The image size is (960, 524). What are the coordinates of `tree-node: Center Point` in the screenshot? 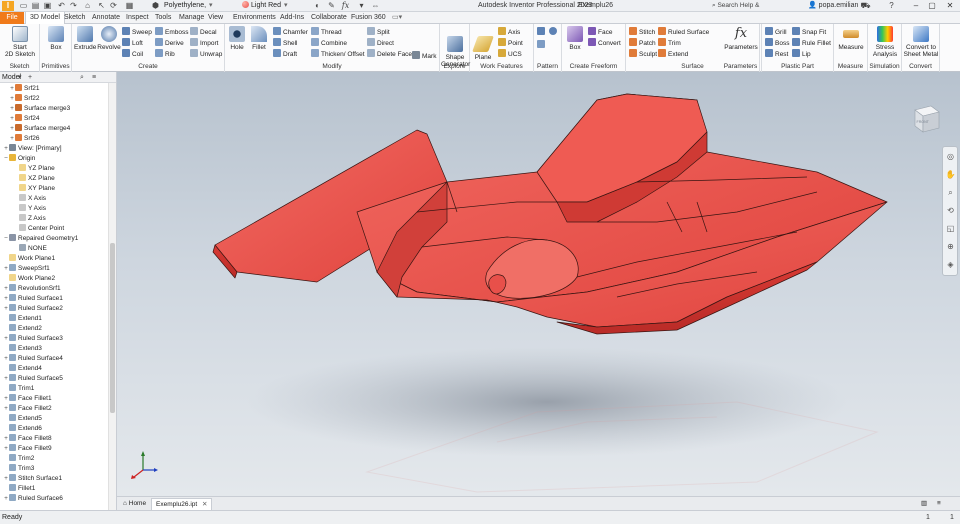 It's located at (32, 229).